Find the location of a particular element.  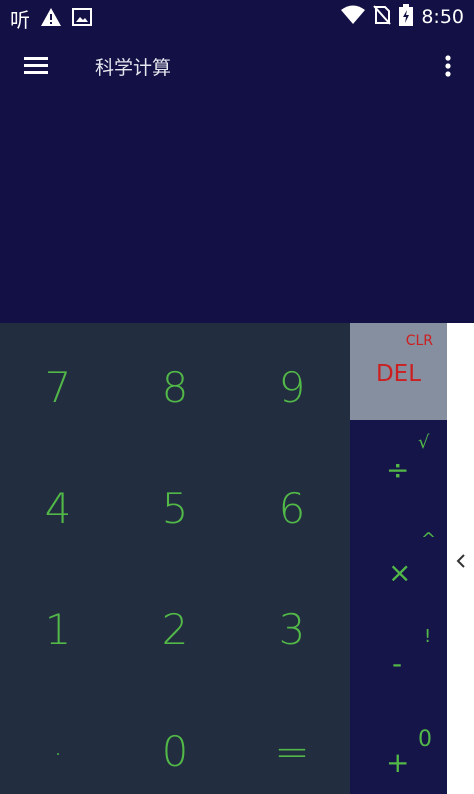

key-8: 8 is located at coordinates (175, 388).